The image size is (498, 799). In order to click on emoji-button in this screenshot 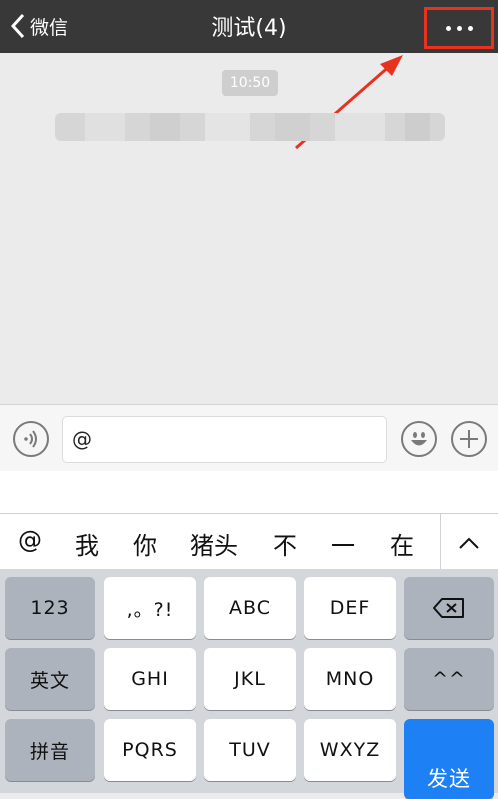, I will do `click(419, 439)`.